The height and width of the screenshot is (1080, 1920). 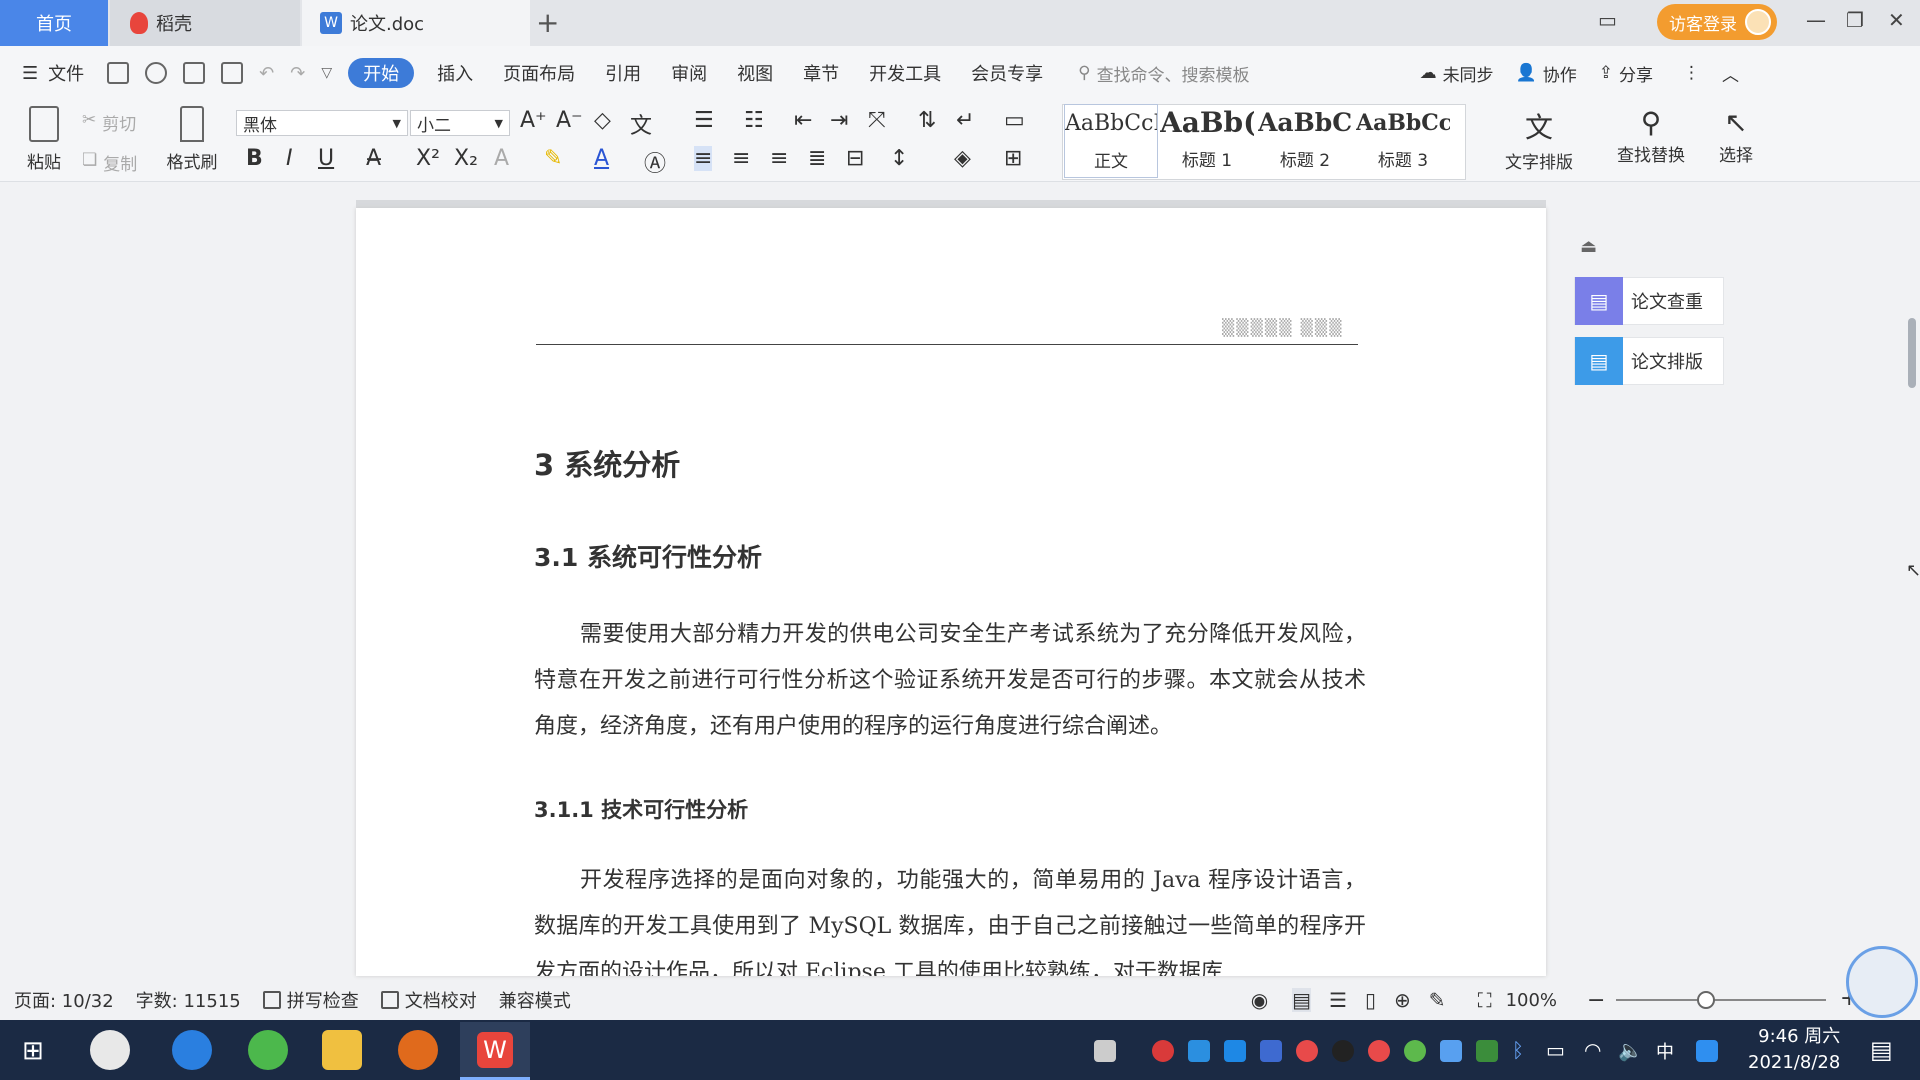 I want to click on menu-item-chapter: 章节, so click(x=821, y=73).